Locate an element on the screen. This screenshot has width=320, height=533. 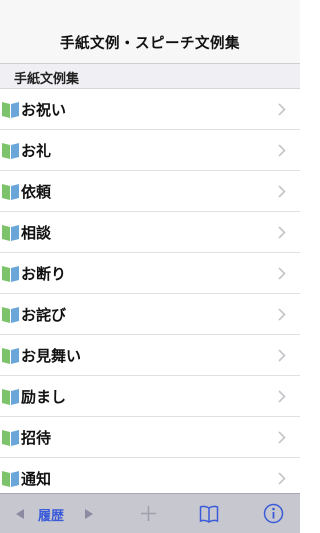
list-item-label: お祝い is located at coordinates (44, 110).